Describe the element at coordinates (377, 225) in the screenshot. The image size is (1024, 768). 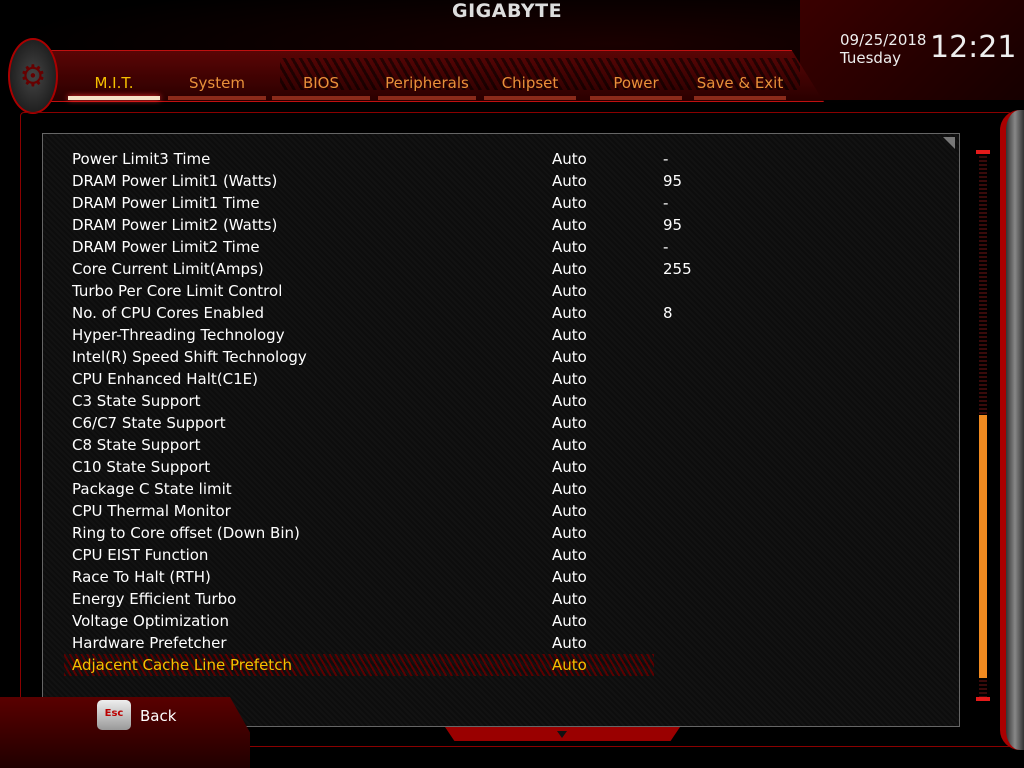
I see `setting-row: DRAM Power Limit2 (Watts) Auto 95` at that location.